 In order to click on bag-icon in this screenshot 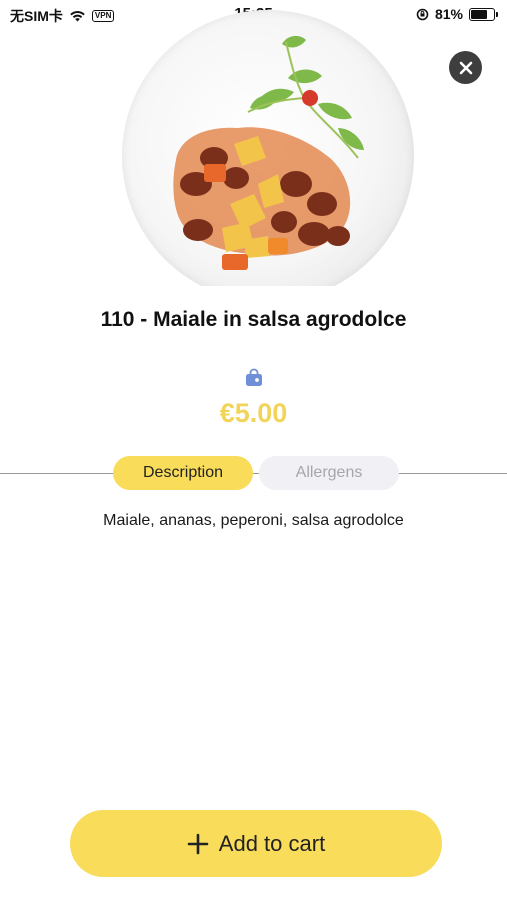, I will do `click(254, 377)`.